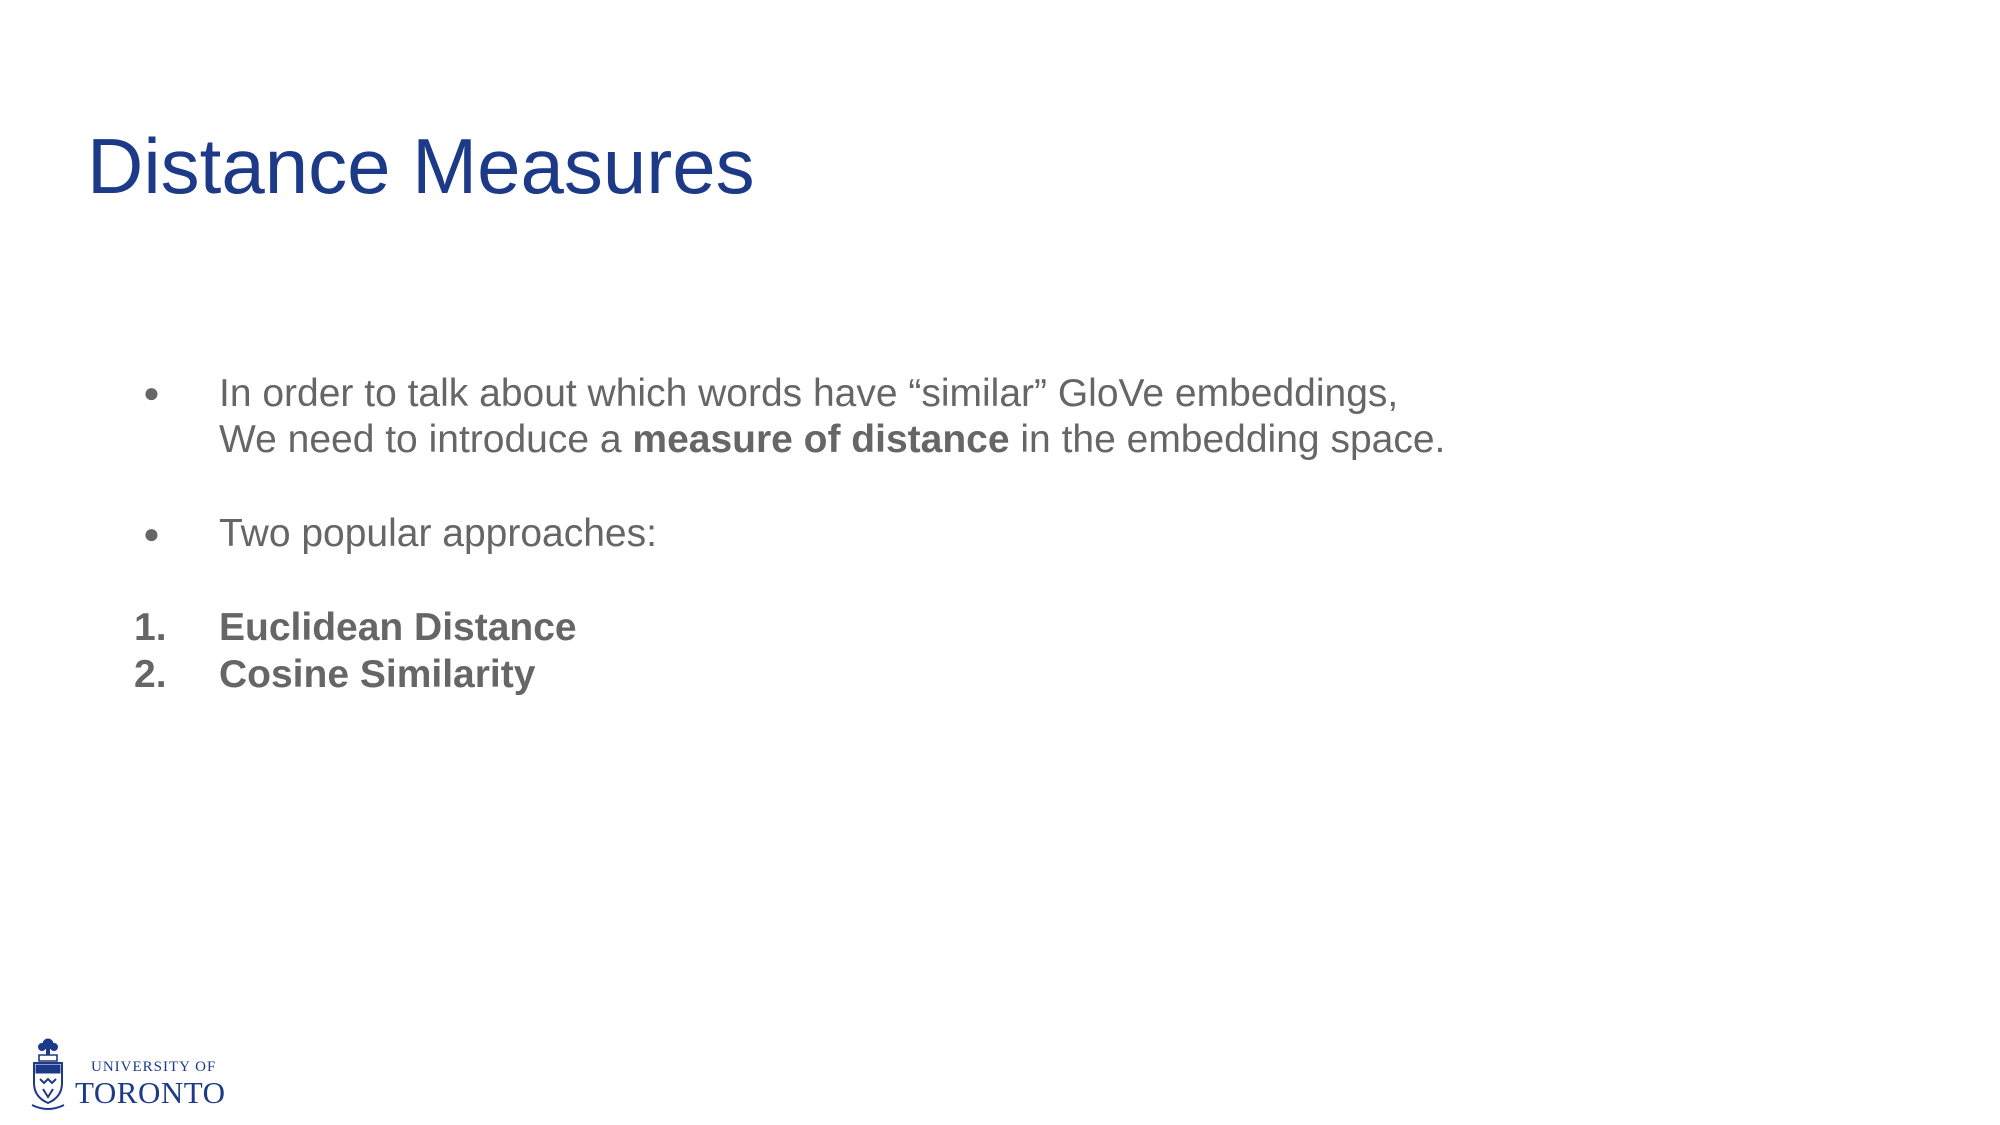 This screenshot has width=2000, height=1125. What do you see at coordinates (153, 1067) in the screenshot?
I see `logo-line-1: UNIVERSITY OF` at bounding box center [153, 1067].